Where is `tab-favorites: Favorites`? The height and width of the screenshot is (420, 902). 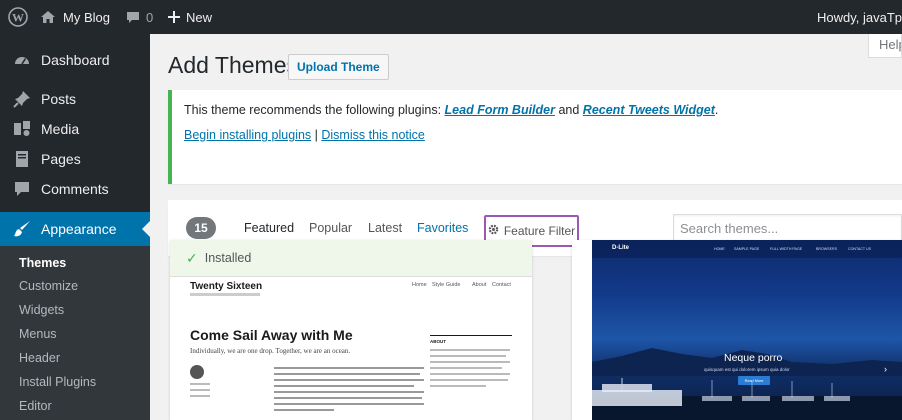 tab-favorites: Favorites is located at coordinates (442, 228).